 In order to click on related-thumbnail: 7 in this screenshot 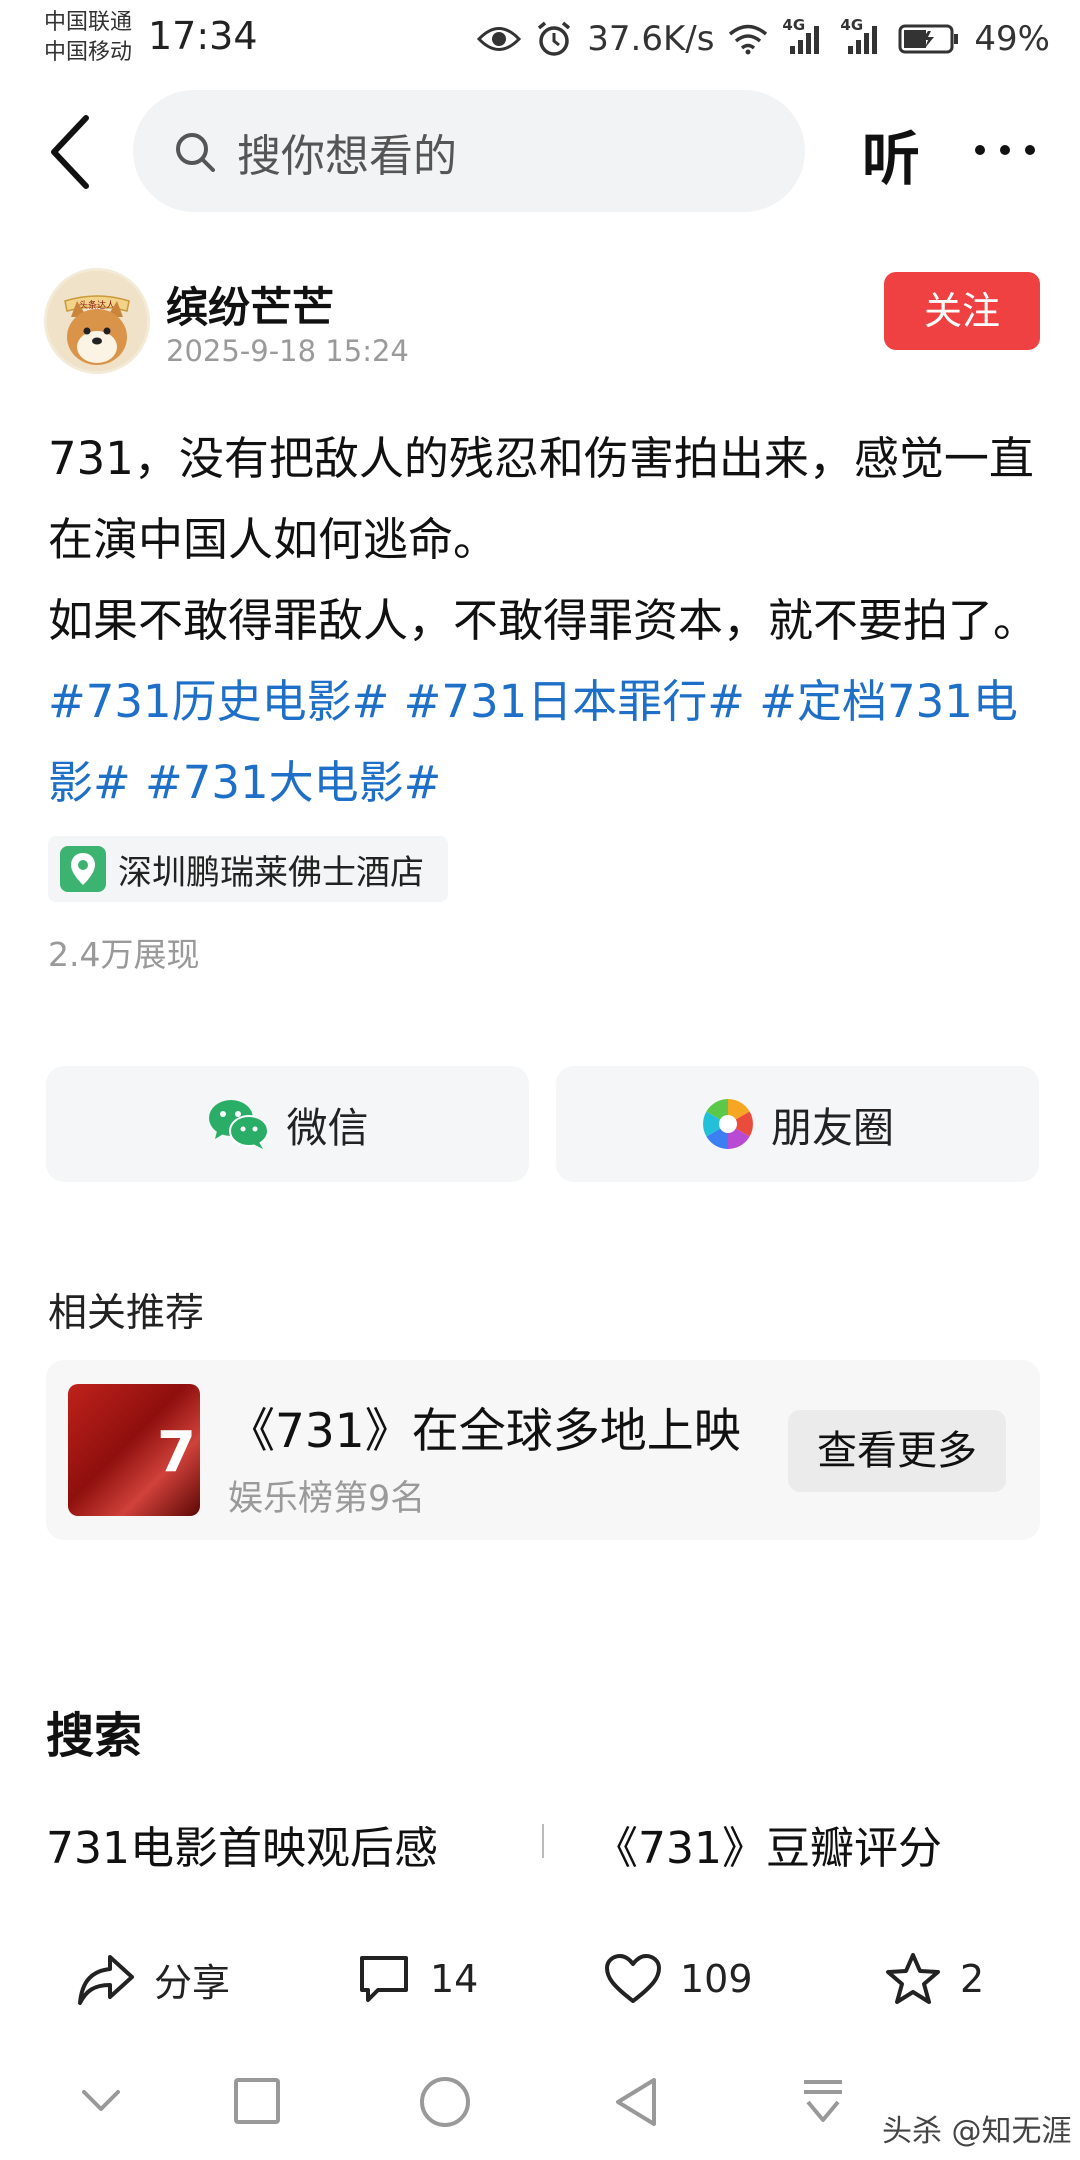, I will do `click(134, 1450)`.